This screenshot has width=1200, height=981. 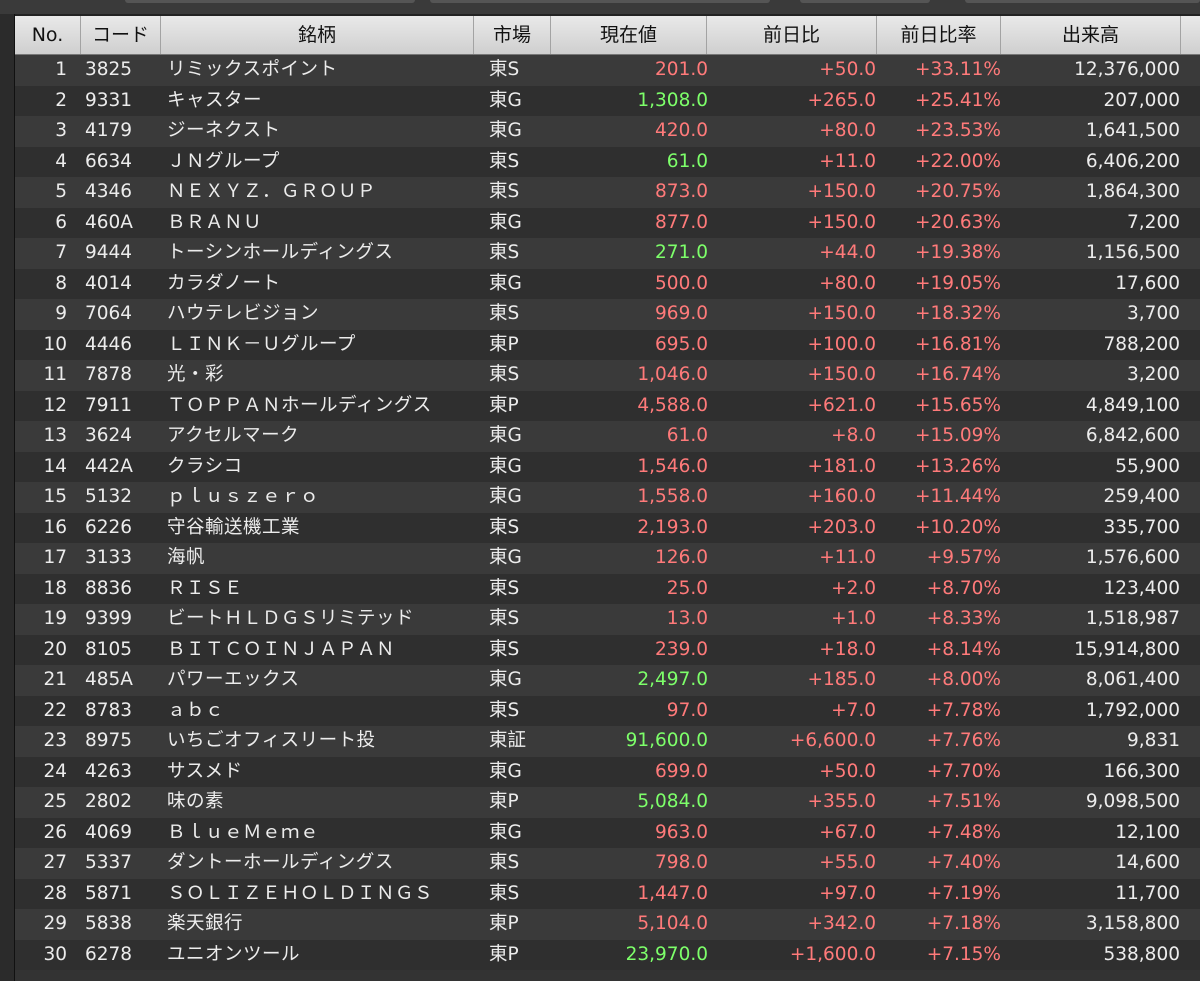 I want to click on stock-name-cell: ＮＥＸＹＺ．ＧＲＯＵＰ, so click(x=272, y=191).